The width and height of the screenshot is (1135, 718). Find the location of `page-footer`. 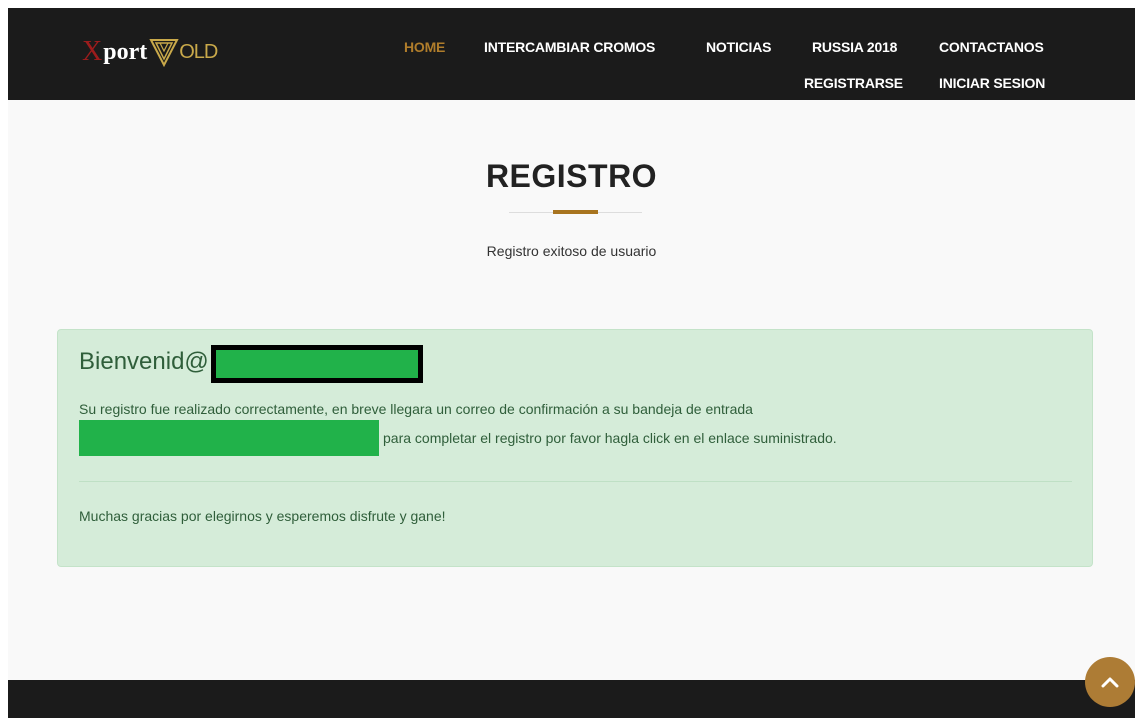

page-footer is located at coordinates (571, 699).